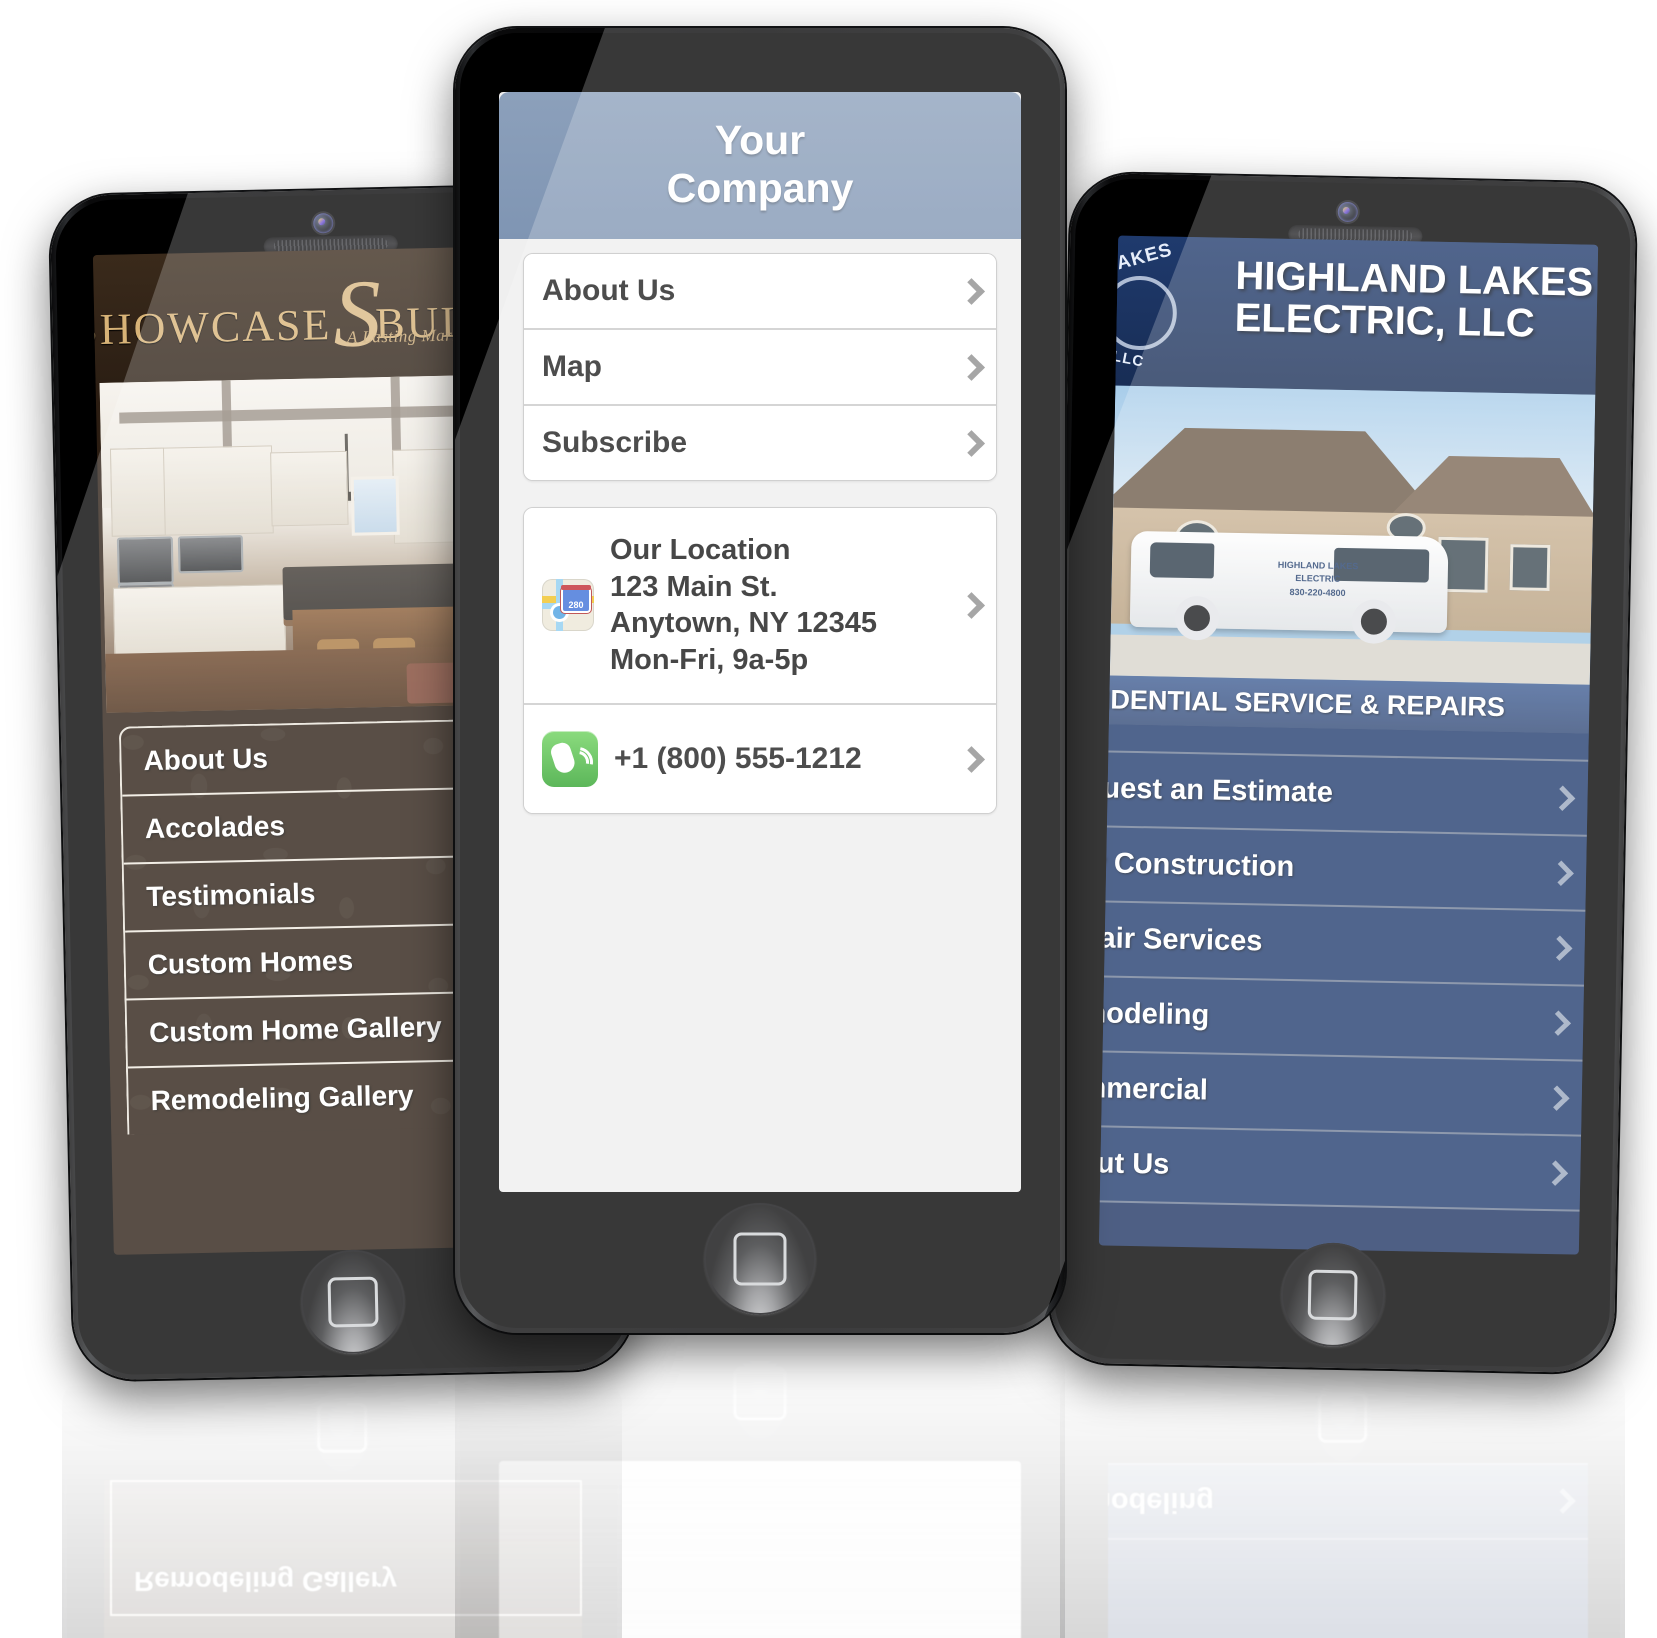  Describe the element at coordinates (615, 442) in the screenshot. I see `list-item-label: Subscribe` at that location.